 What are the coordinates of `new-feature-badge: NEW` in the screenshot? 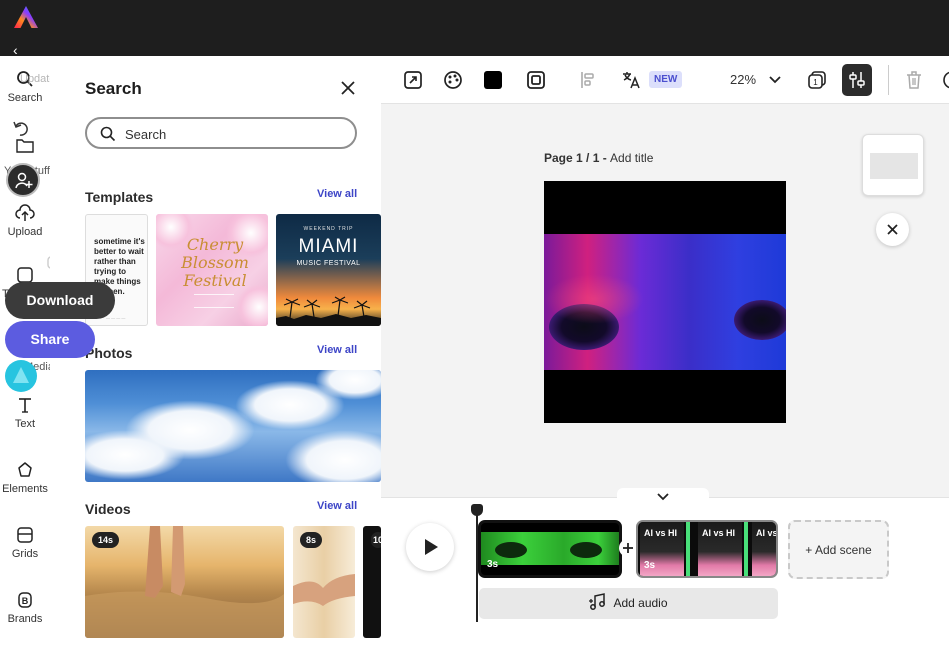 It's located at (666, 79).